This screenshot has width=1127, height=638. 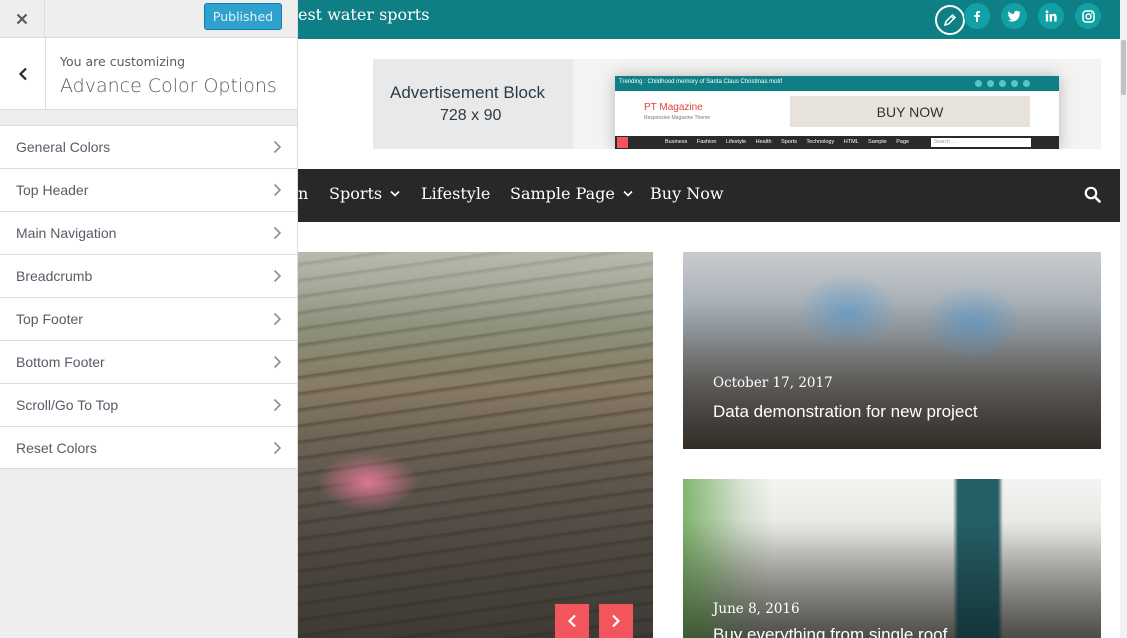 I want to click on instagram-icon, so click(x=1088, y=16).